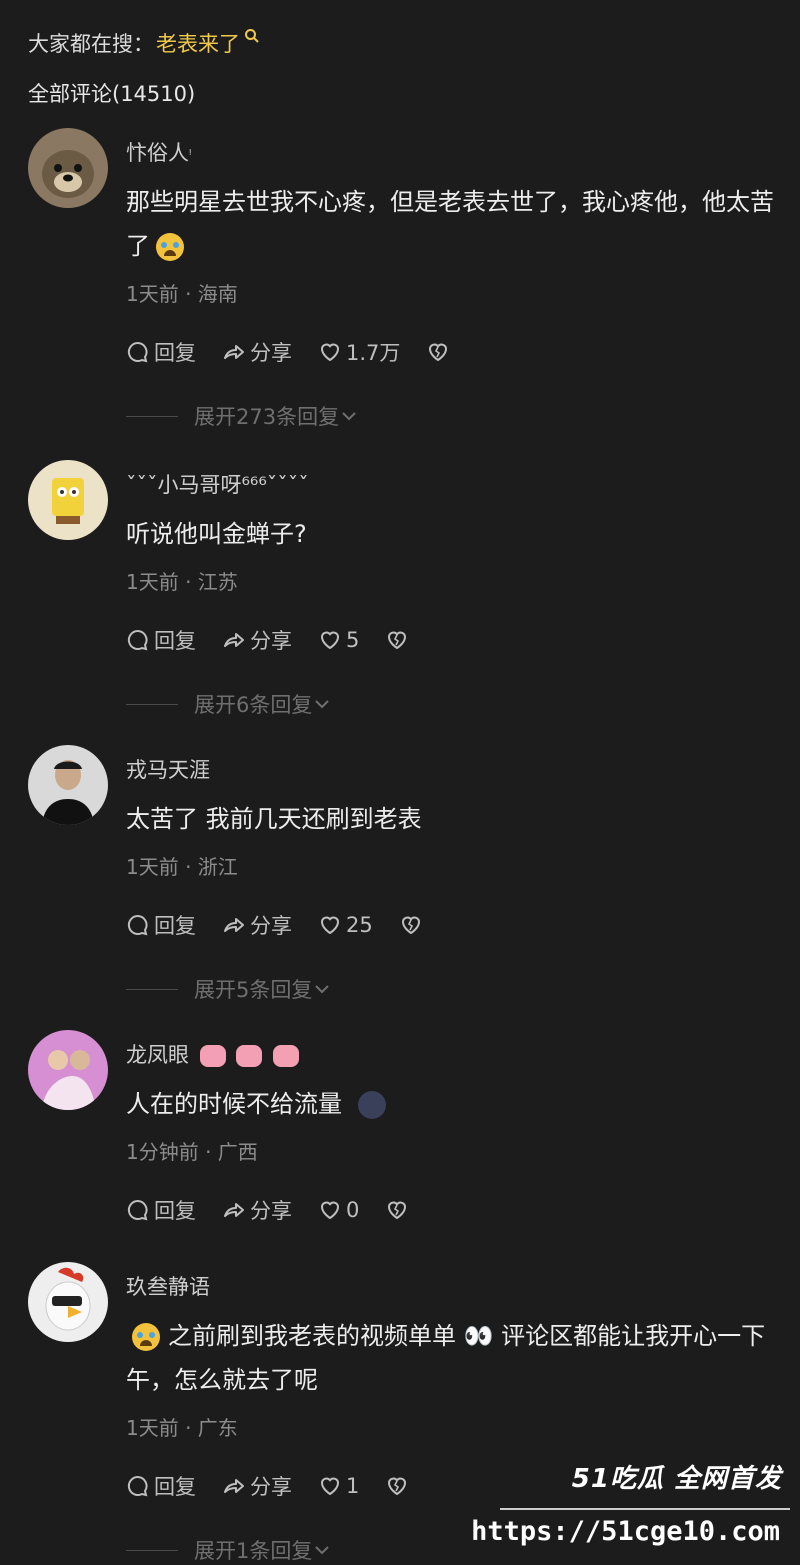 The height and width of the screenshot is (1565, 800). I want to click on comment-meta: 1分钟前 · 广西, so click(192, 1152).